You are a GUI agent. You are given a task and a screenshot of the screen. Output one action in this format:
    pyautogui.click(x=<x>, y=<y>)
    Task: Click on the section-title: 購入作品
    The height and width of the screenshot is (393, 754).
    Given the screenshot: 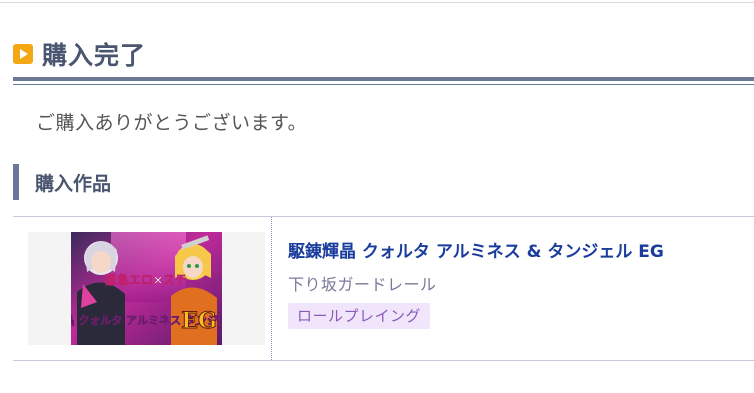 What is the action you would take?
    pyautogui.click(x=73, y=183)
    